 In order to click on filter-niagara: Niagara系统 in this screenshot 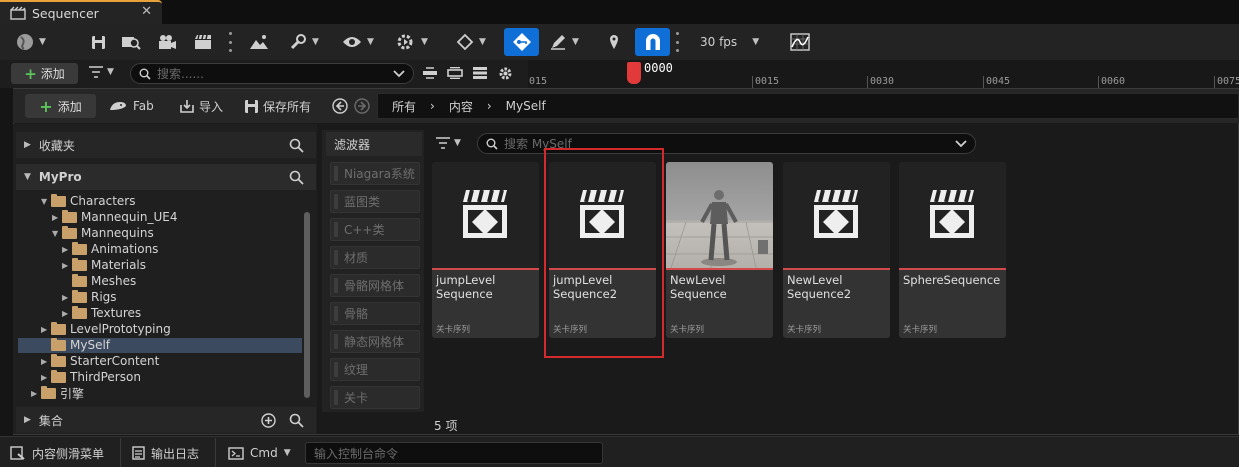, I will do `click(375, 173)`.